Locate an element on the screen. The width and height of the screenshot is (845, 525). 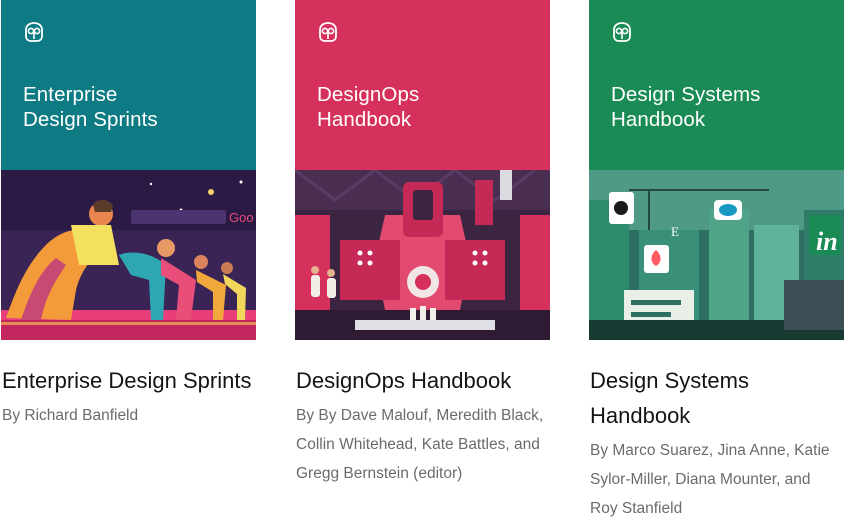
cover-illustration-city: E in is located at coordinates (716, 255).